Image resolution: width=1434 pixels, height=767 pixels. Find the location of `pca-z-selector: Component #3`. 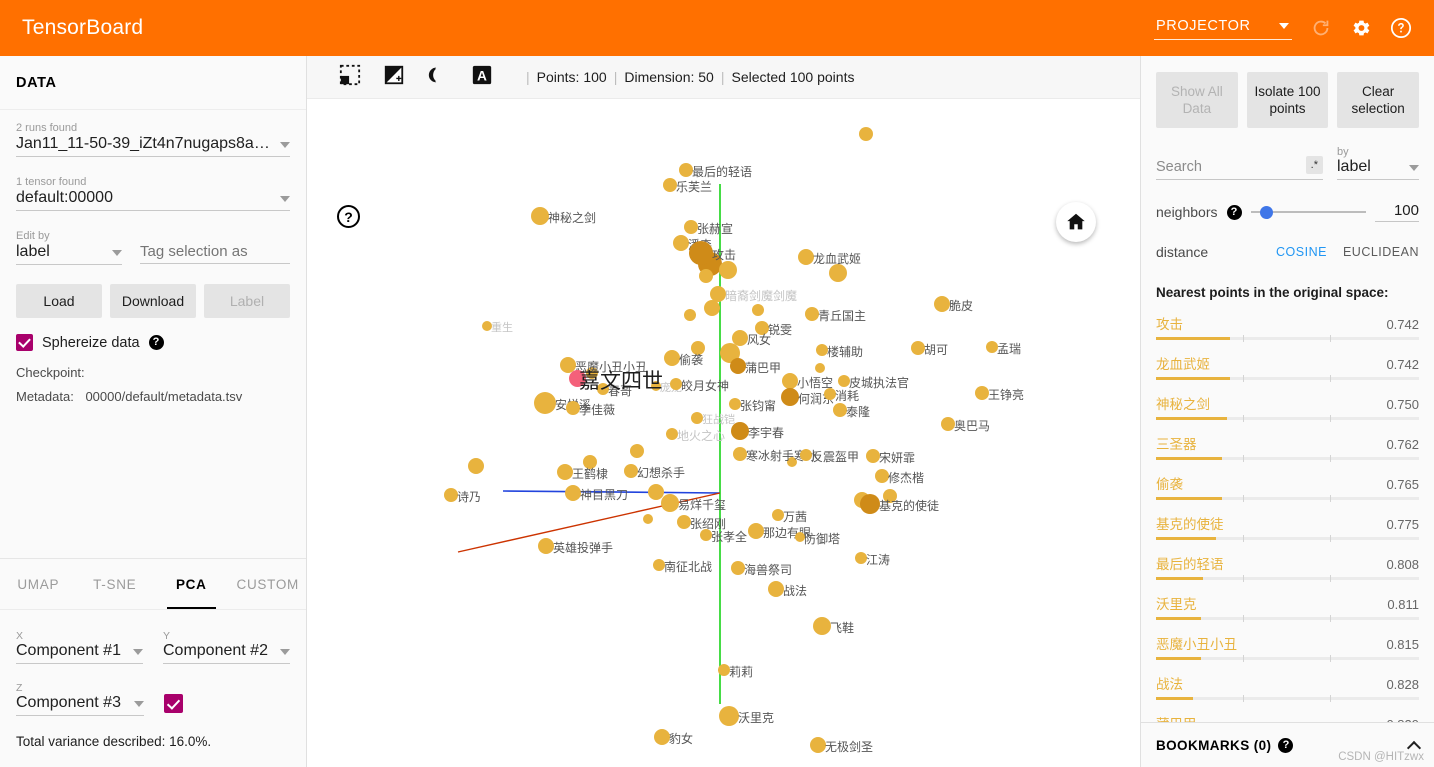

pca-z-selector: Component #3 is located at coordinates (80, 705).